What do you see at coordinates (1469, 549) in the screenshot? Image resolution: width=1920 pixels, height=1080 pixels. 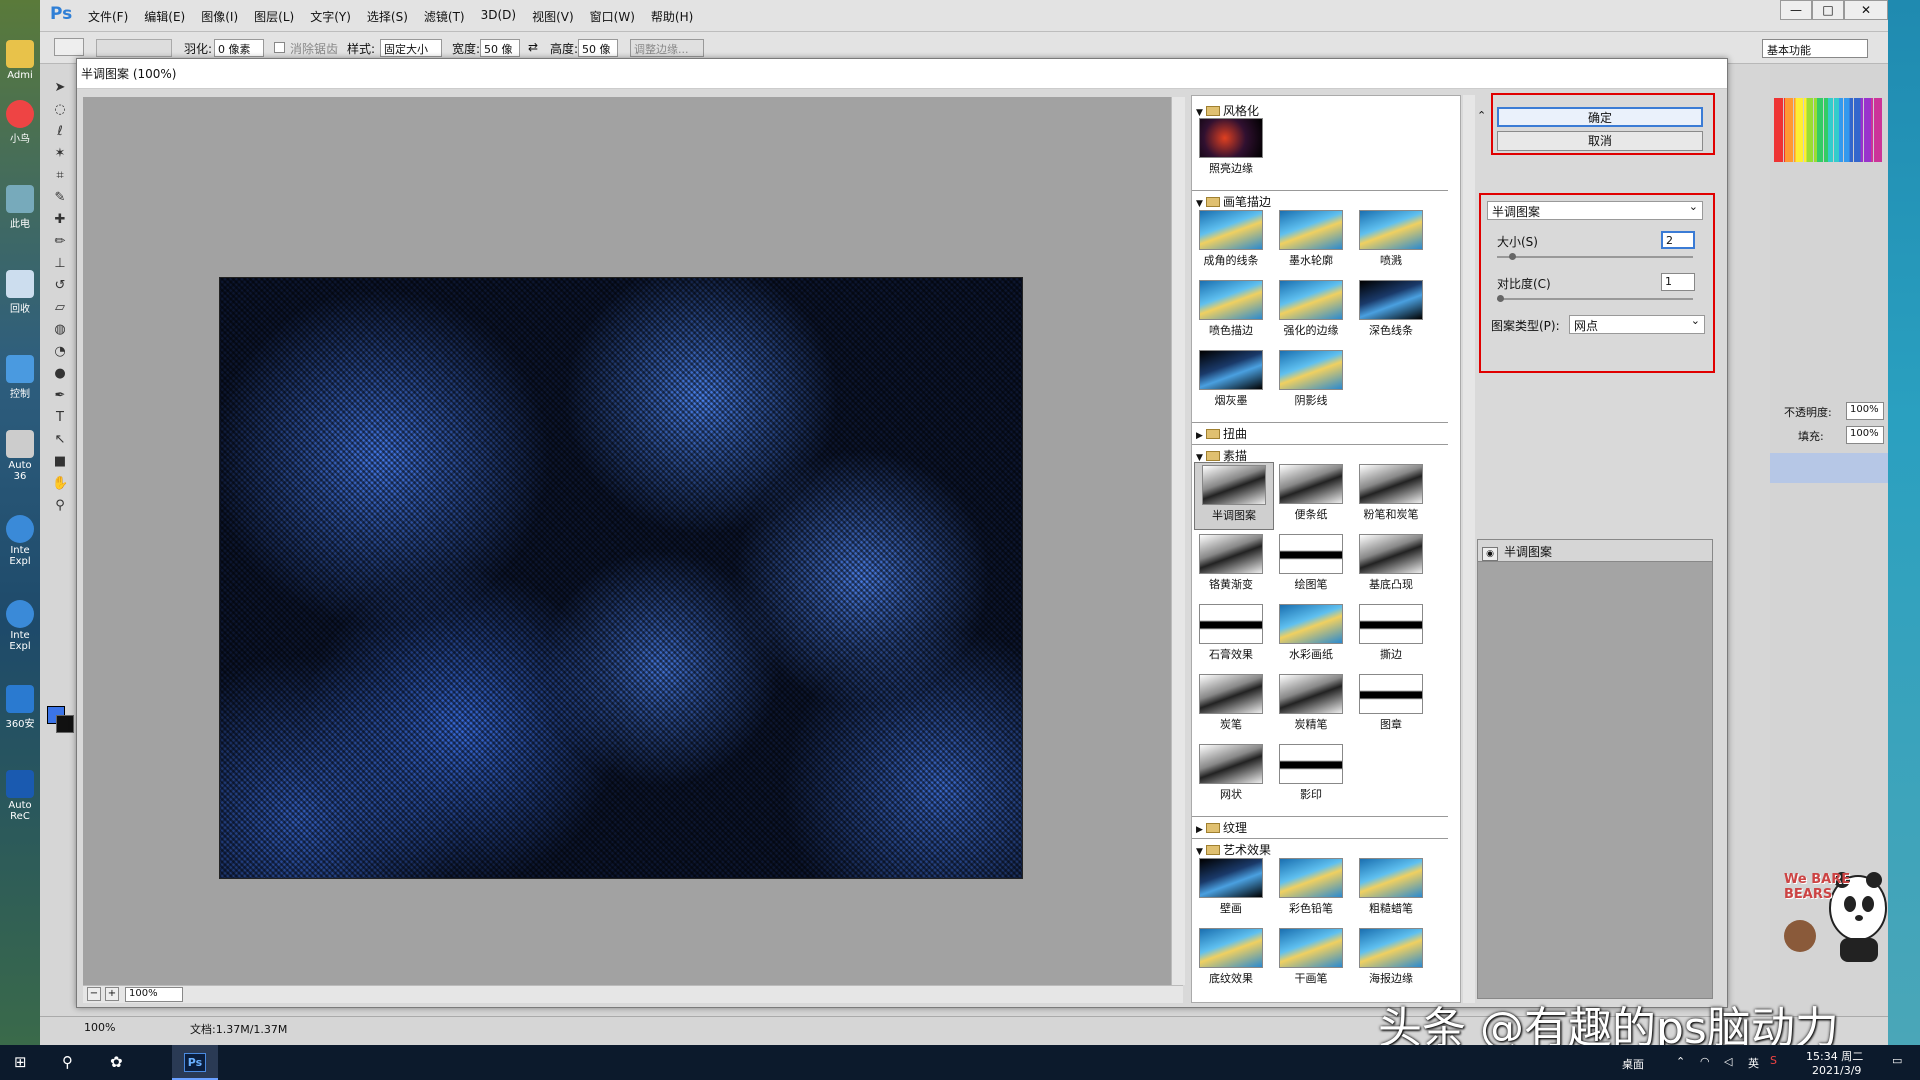 I see `filter-browser-scrollbar` at bounding box center [1469, 549].